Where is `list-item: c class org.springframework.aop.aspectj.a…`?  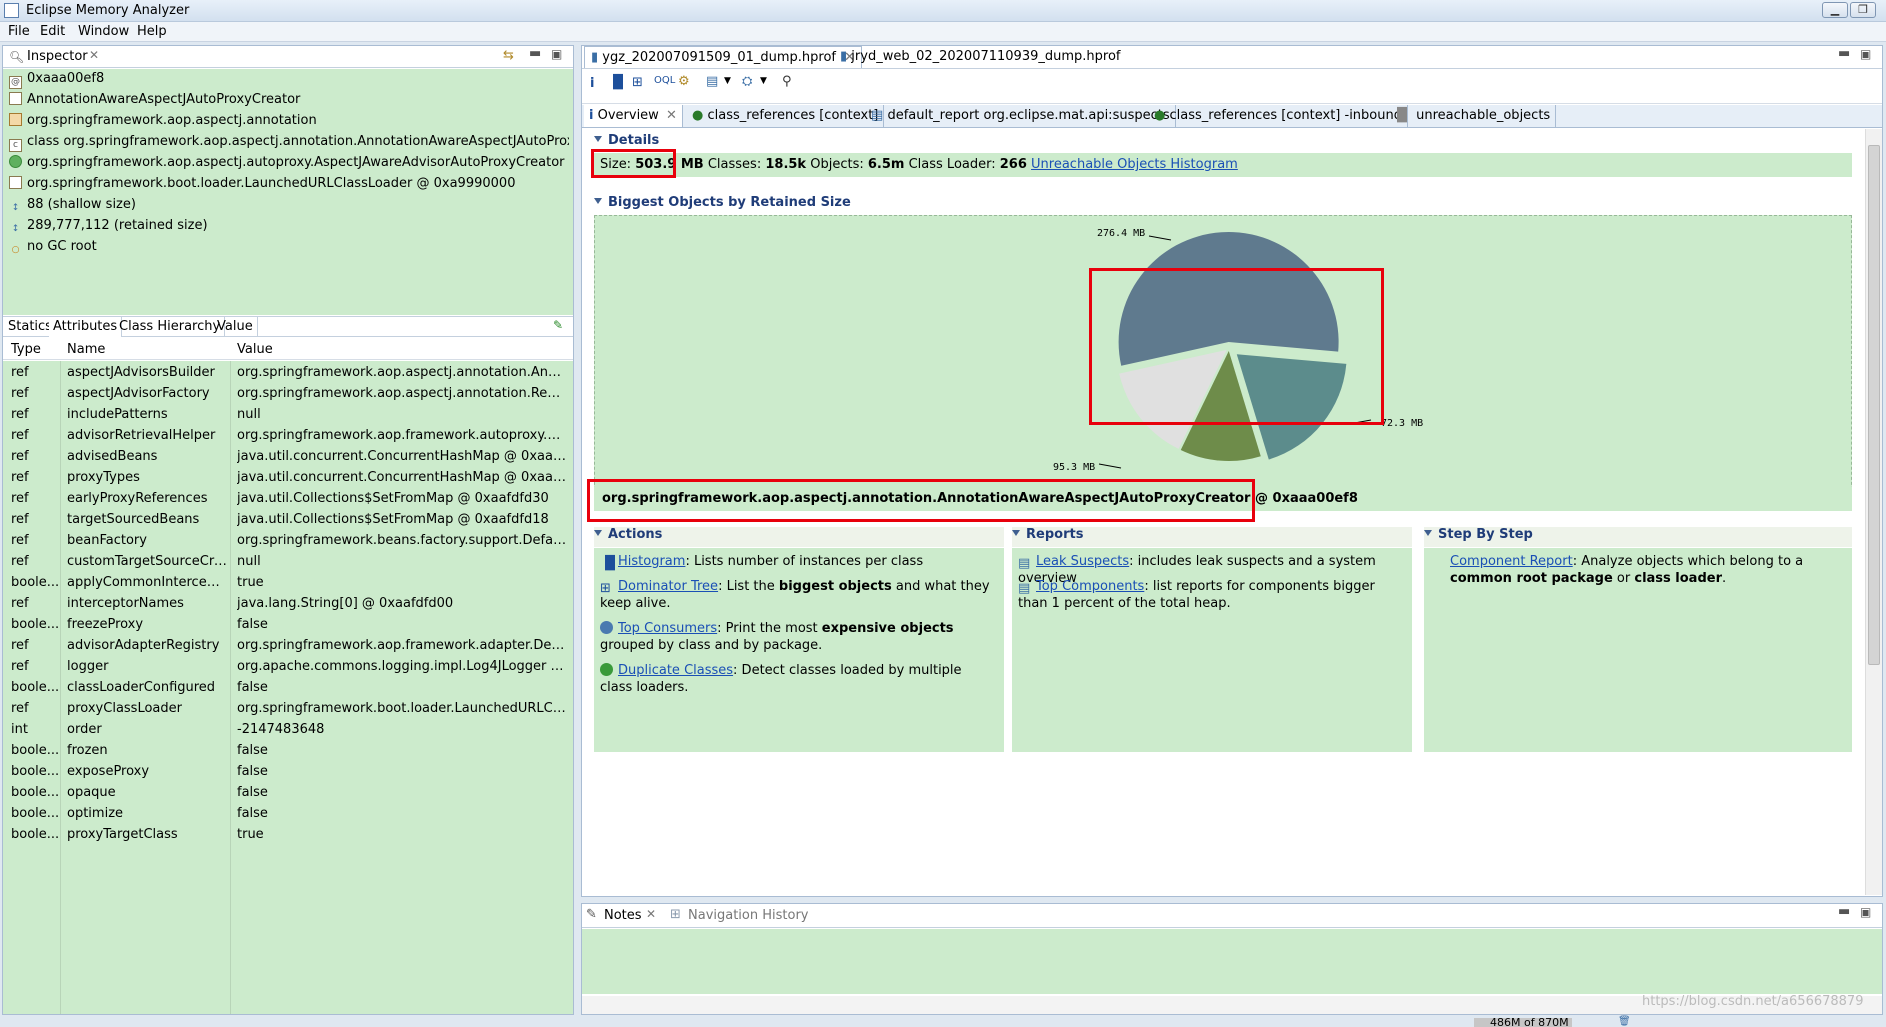 list-item: c class org.springframework.aop.aspectj.a… is located at coordinates (289, 144).